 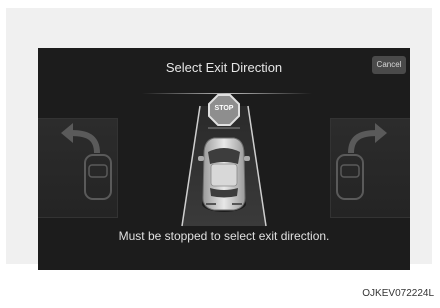 I want to click on stop-sign-text: STOP, so click(x=224, y=108).